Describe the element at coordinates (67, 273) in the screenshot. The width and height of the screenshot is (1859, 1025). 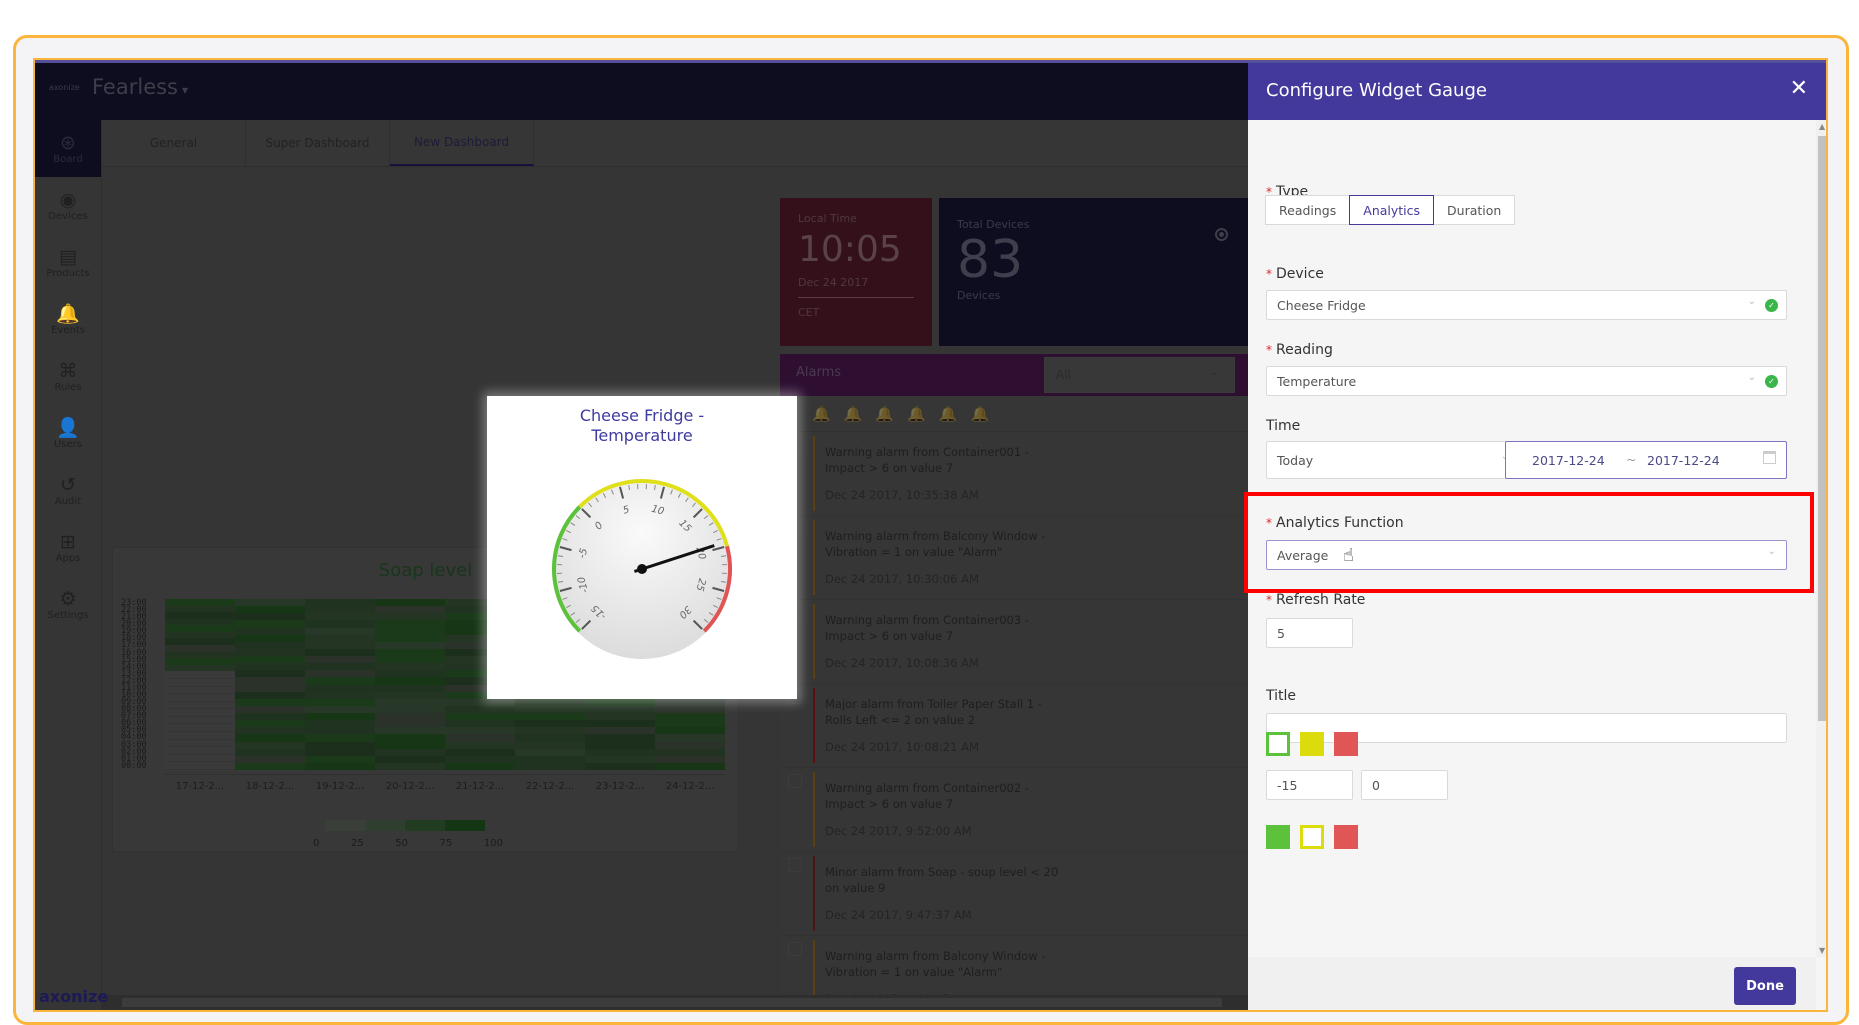
I see `sidebar-item-label: Products` at that location.